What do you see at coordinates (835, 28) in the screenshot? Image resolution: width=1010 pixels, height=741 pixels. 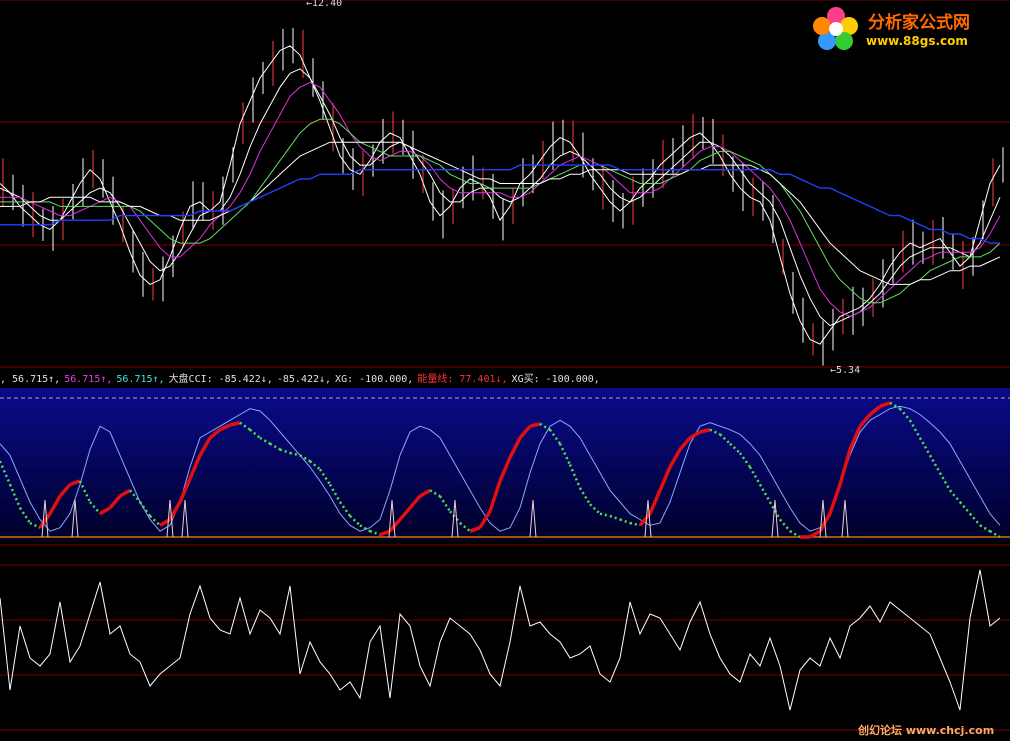 I see `flower-logo-icon` at bounding box center [835, 28].